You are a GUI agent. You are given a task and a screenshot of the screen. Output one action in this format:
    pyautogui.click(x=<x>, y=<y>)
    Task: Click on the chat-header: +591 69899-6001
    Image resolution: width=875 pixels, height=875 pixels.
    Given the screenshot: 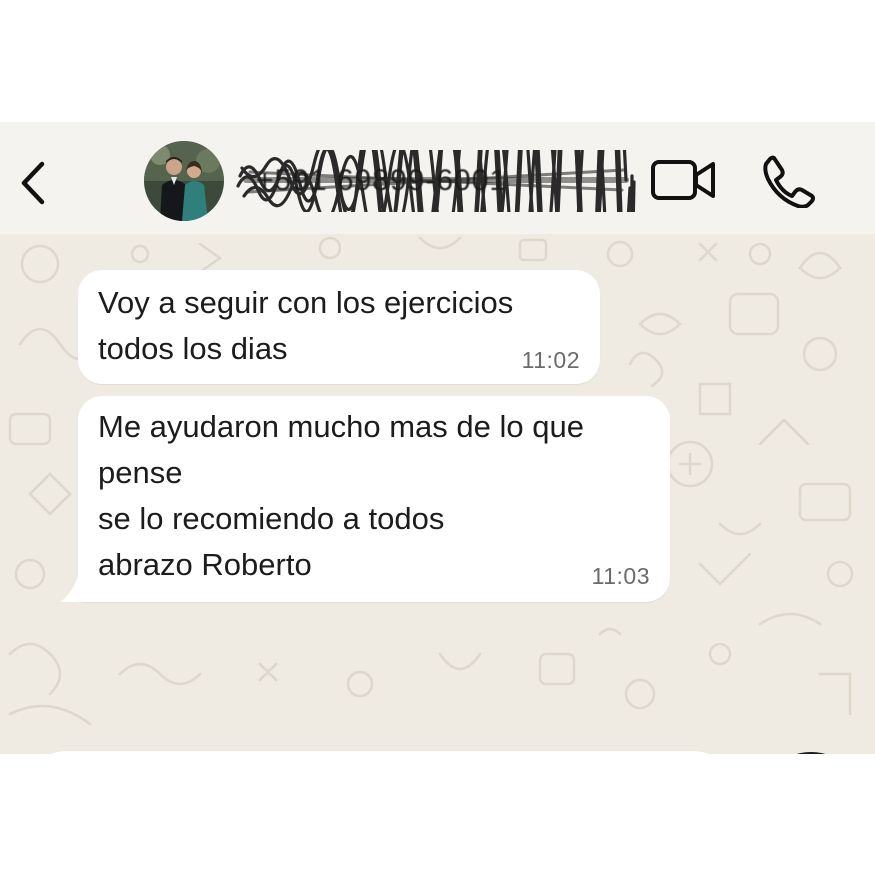 What is the action you would take?
    pyautogui.click(x=437, y=178)
    